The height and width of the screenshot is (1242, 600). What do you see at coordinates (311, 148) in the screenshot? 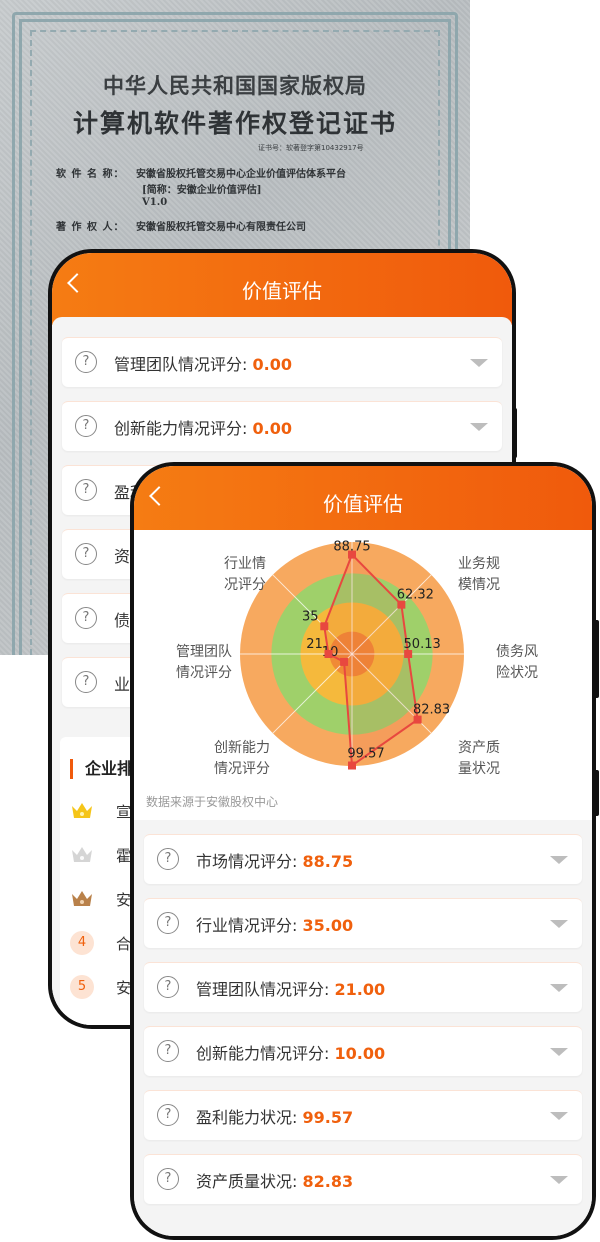
I see `certificate-number: 证书号：软著登字第10432917号` at bounding box center [311, 148].